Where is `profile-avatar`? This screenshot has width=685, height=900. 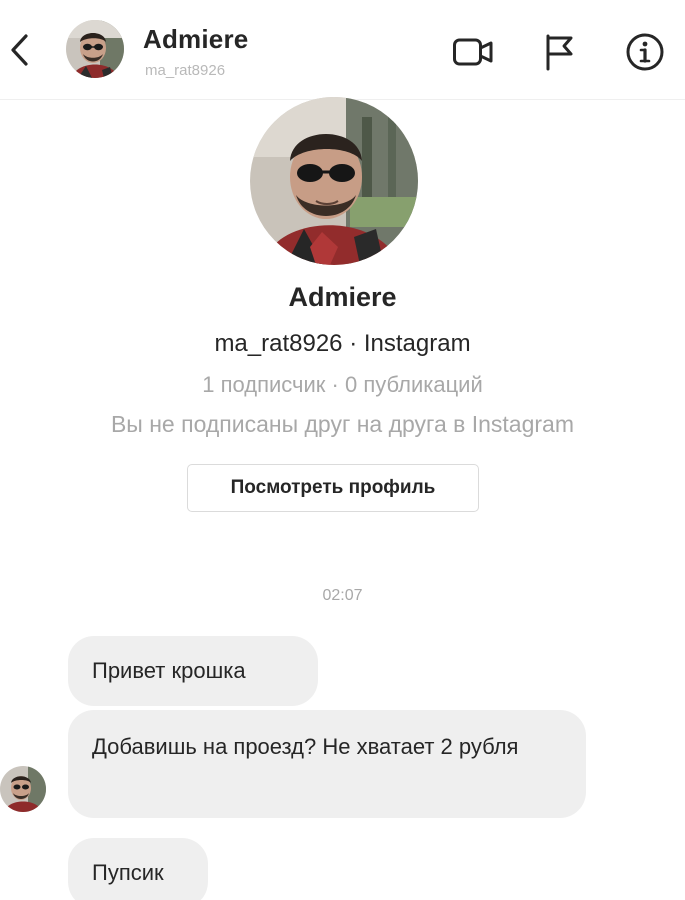
profile-avatar is located at coordinates (334, 181).